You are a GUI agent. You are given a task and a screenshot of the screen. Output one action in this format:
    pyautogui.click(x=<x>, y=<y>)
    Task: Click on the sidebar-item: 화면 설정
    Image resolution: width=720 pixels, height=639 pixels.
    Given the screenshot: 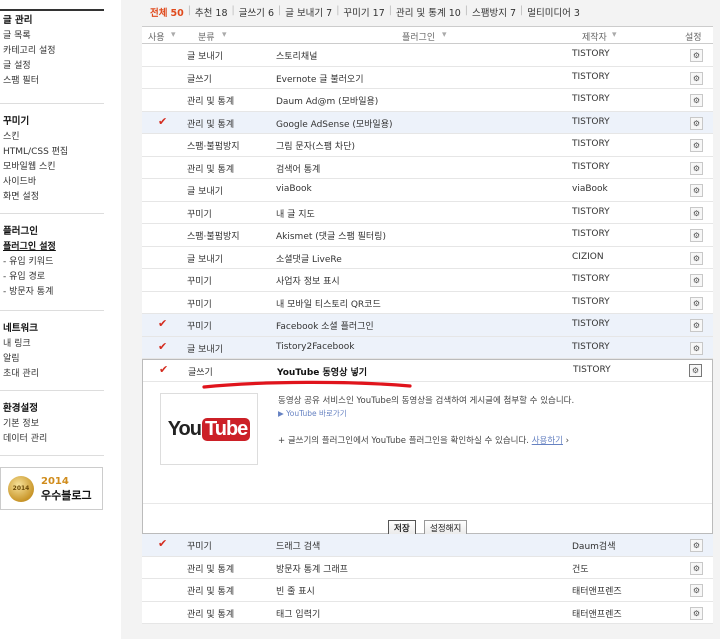 What is the action you would take?
    pyautogui.click(x=35, y=197)
    